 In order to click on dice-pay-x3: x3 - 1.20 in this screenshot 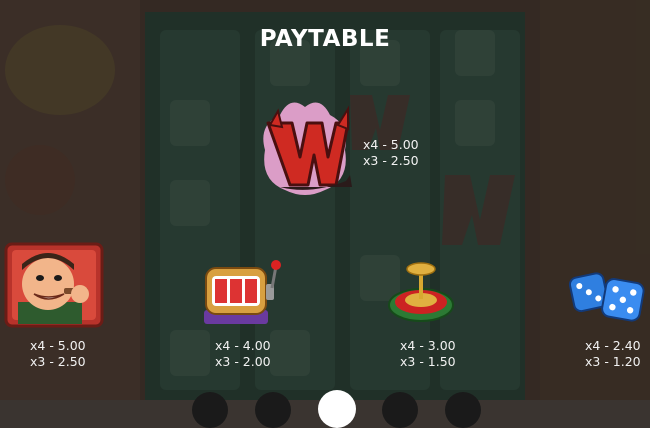, I will do `click(613, 361)`.